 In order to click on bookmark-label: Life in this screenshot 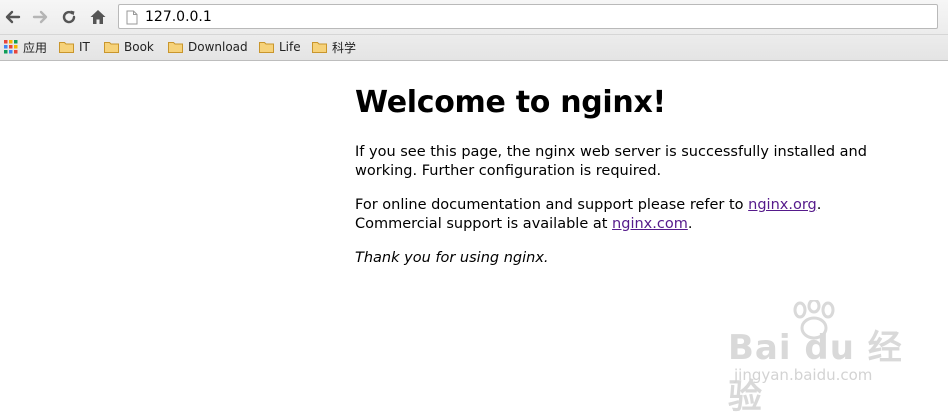, I will do `click(290, 47)`.